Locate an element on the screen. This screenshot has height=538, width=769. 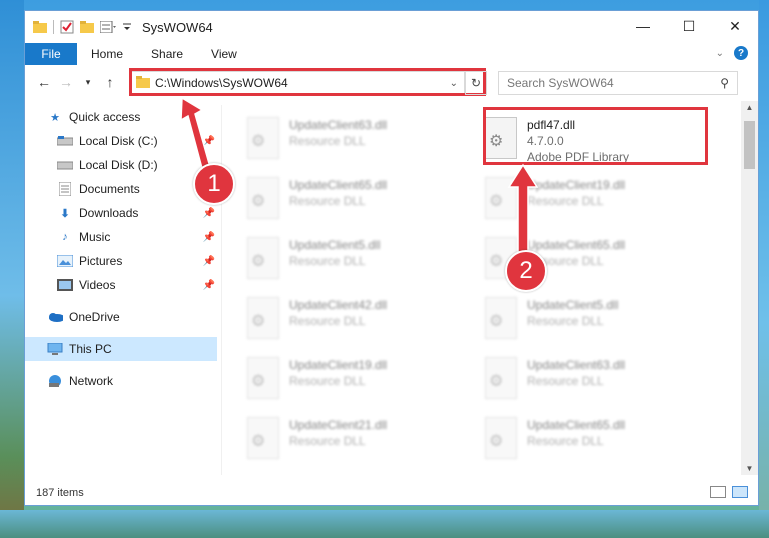
ribbon-tabs: File Home Share View ⌄ ? is located at coordinates (391, 54).